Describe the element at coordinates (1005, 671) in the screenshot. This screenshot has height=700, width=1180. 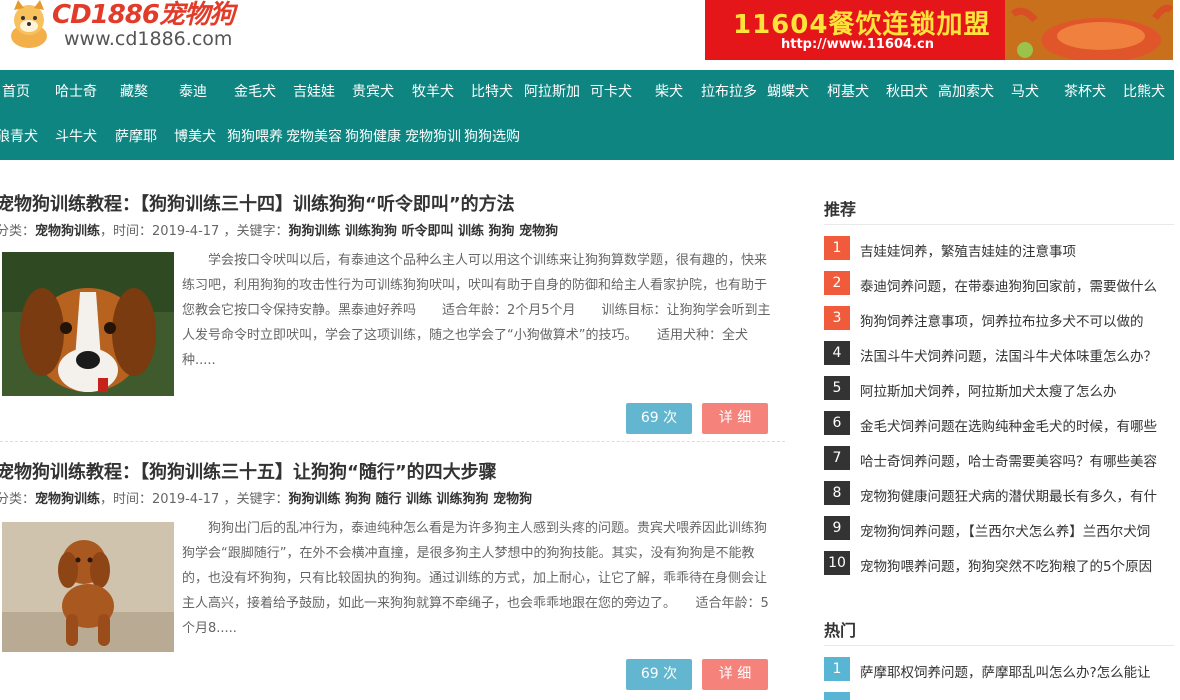
I see `rank-link: 萨摩耶权饲养问题，萨摩耶乱叫怎么办?怎么能让` at that location.